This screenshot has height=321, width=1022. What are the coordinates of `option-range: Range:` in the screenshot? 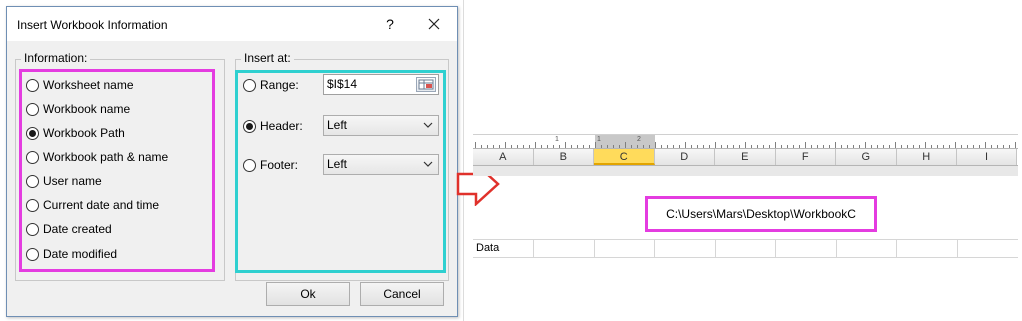 It's located at (271, 85).